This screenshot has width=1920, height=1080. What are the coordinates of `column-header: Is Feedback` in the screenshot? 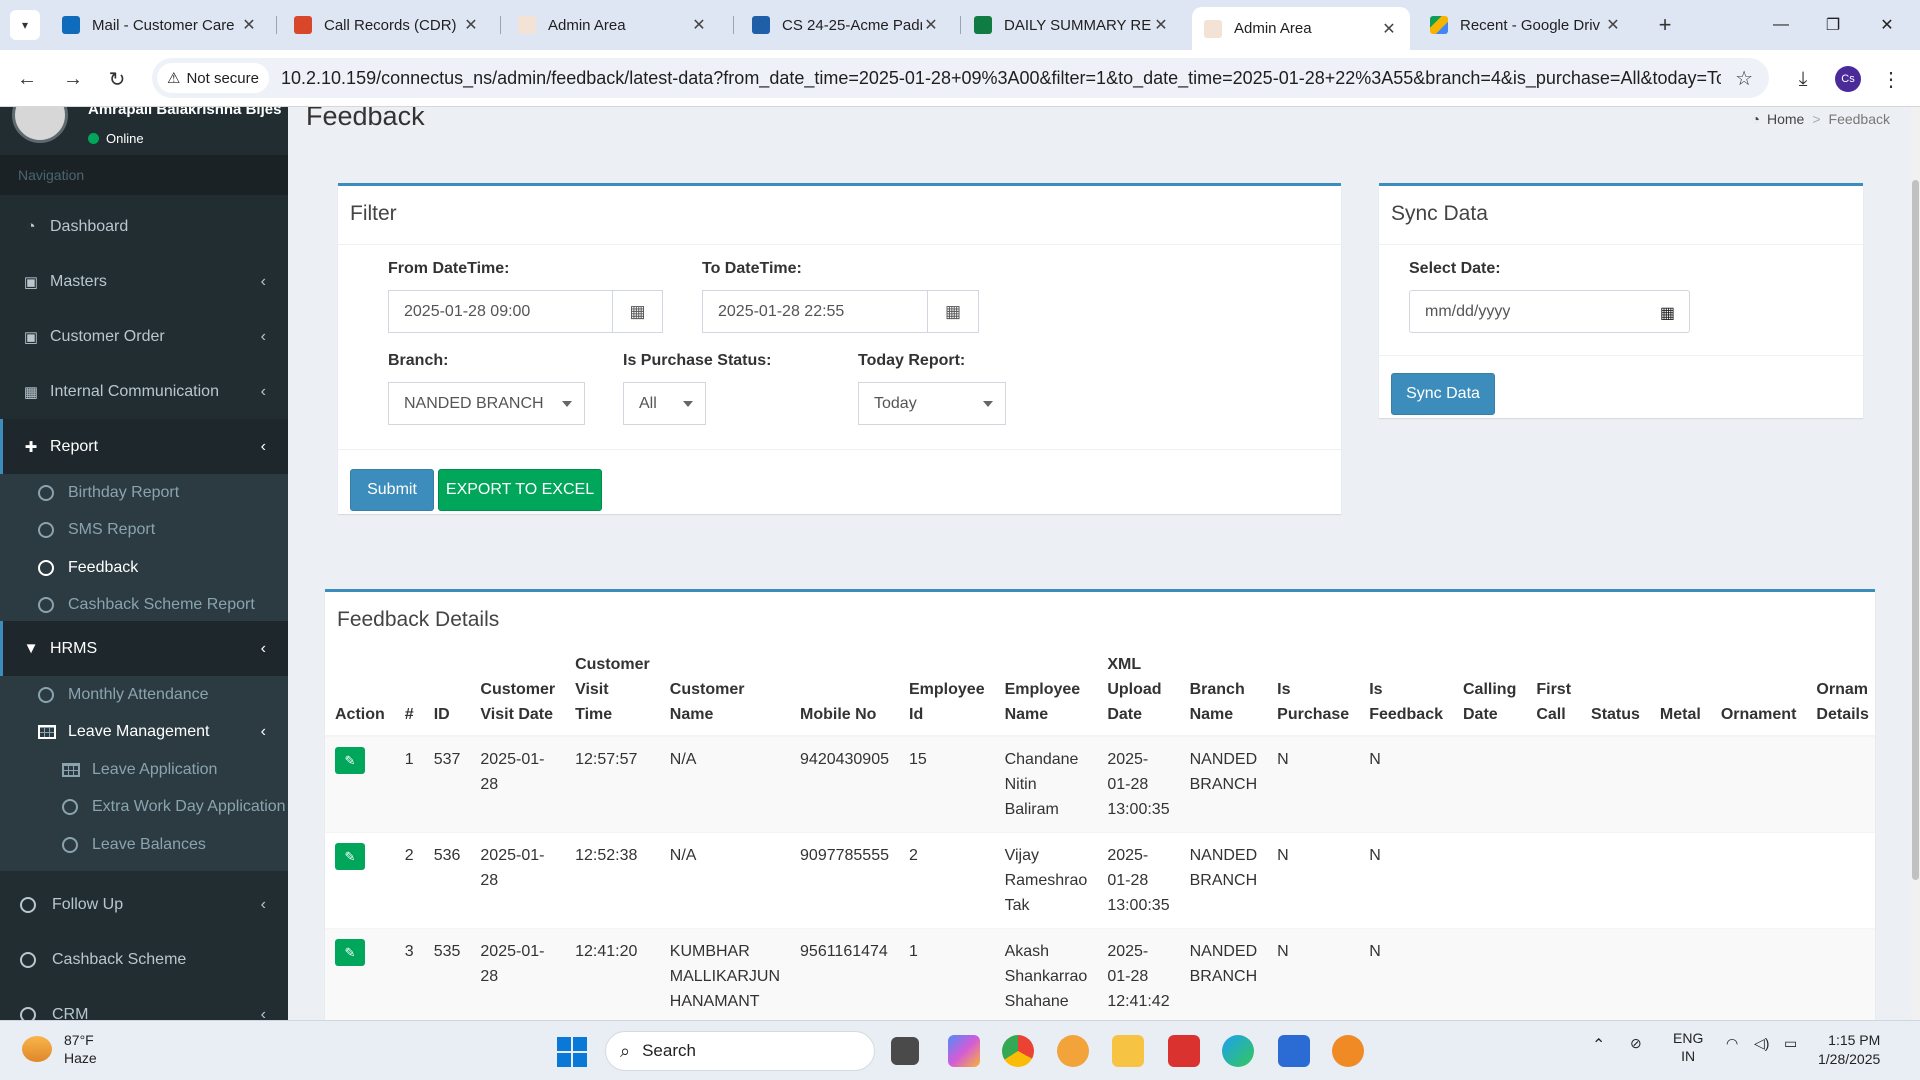 It's located at (1406, 690).